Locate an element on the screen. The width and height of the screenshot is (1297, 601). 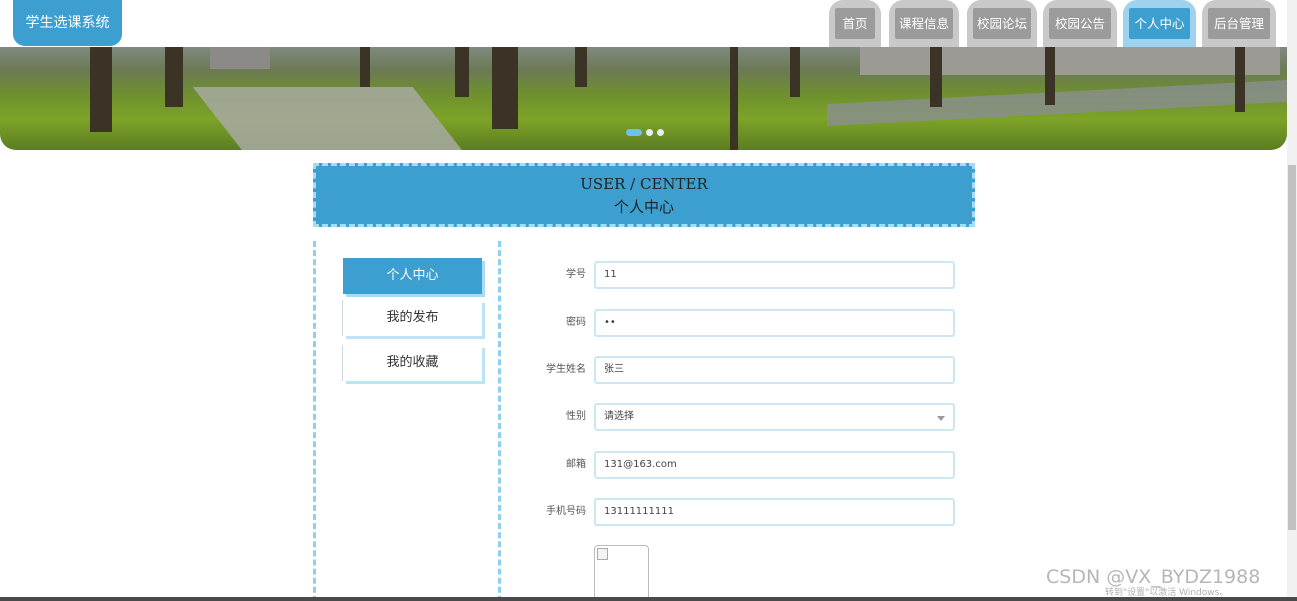
main-nav: 首页 课程信息 校园论坛 校园公告 个人中心 后台管理 is located at coordinates (1052, 23).